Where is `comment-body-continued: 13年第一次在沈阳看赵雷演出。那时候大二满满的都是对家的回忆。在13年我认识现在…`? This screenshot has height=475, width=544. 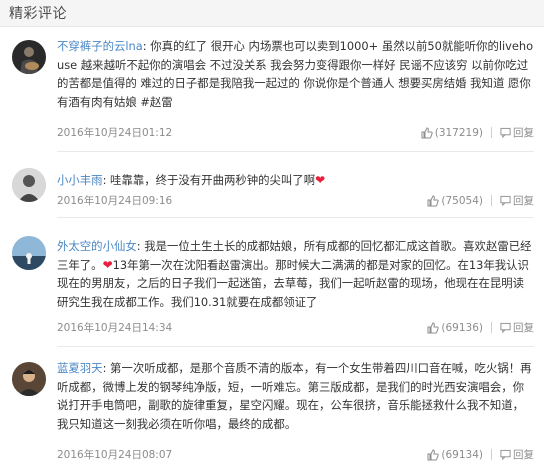
comment-body-continued: 13年第一次在沈阳看赵雷演出。那时候大二满满的都是对家的回忆。在13年我认识现在… is located at coordinates (293, 283).